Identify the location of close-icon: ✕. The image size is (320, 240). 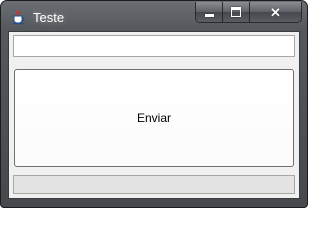
(275, 12).